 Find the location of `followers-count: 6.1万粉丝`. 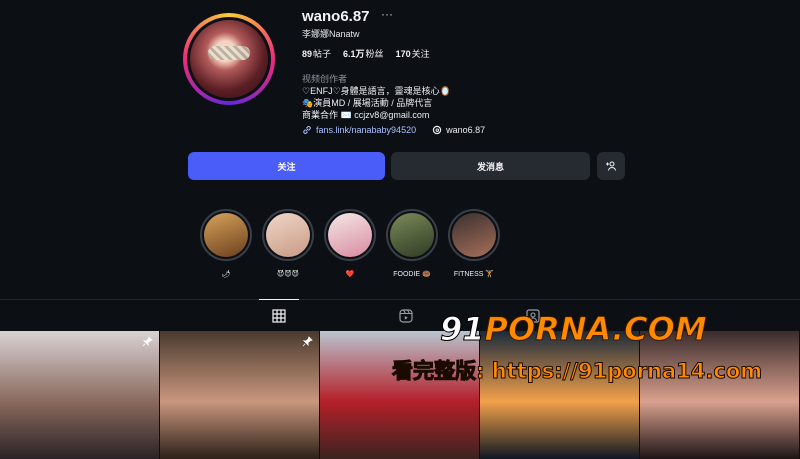

followers-count: 6.1万粉丝 is located at coordinates (363, 53).